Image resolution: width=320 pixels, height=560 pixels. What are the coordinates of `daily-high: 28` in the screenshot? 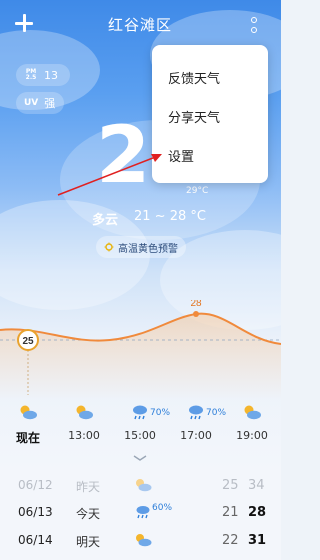 It's located at (257, 512).